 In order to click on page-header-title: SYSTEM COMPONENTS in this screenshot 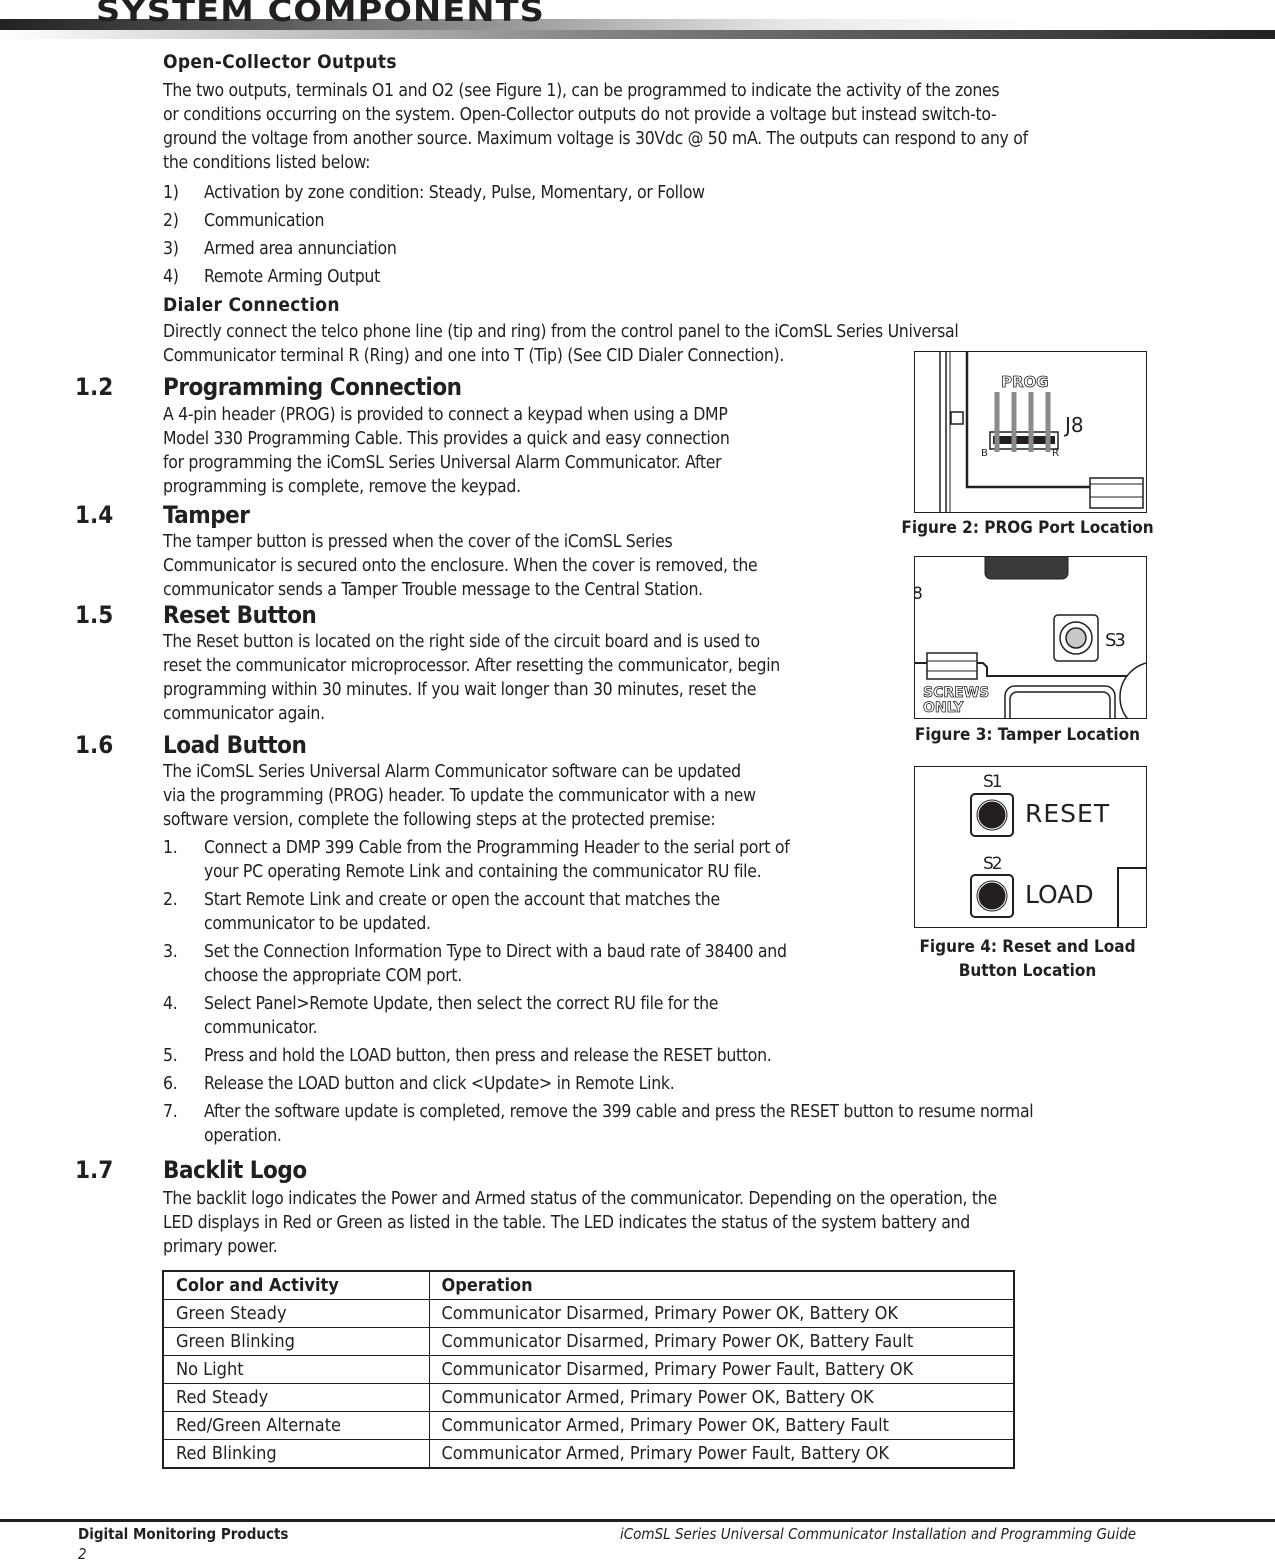, I will do `click(320, 14)`.